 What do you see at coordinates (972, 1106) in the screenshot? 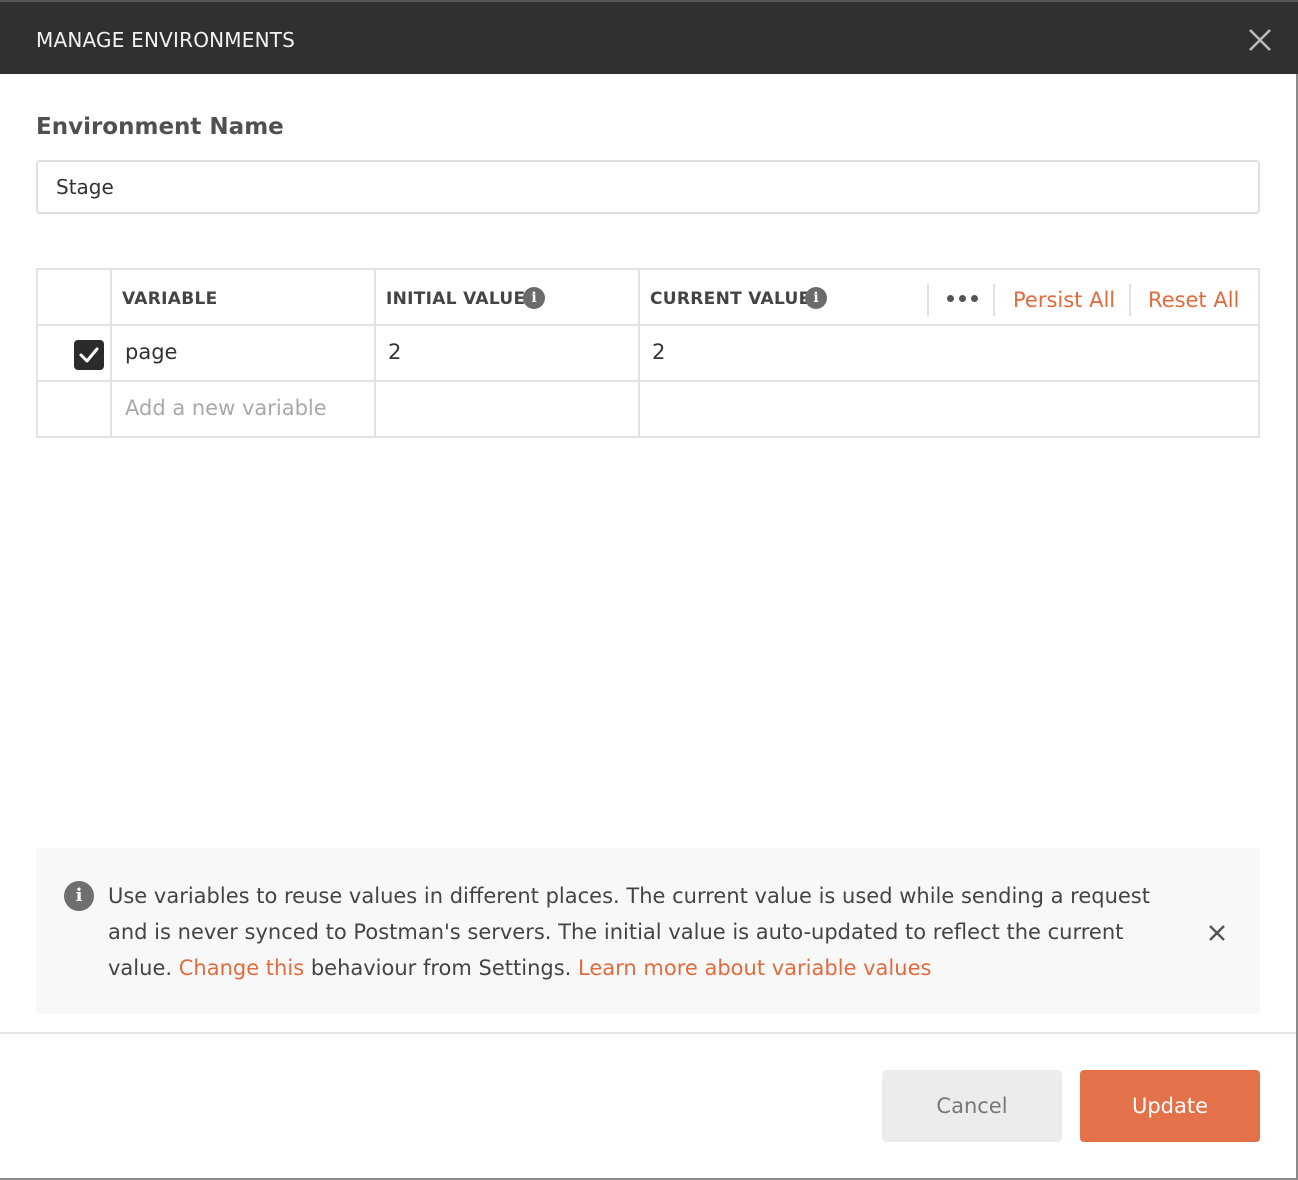
I see `cancel-button: Cancel` at bounding box center [972, 1106].